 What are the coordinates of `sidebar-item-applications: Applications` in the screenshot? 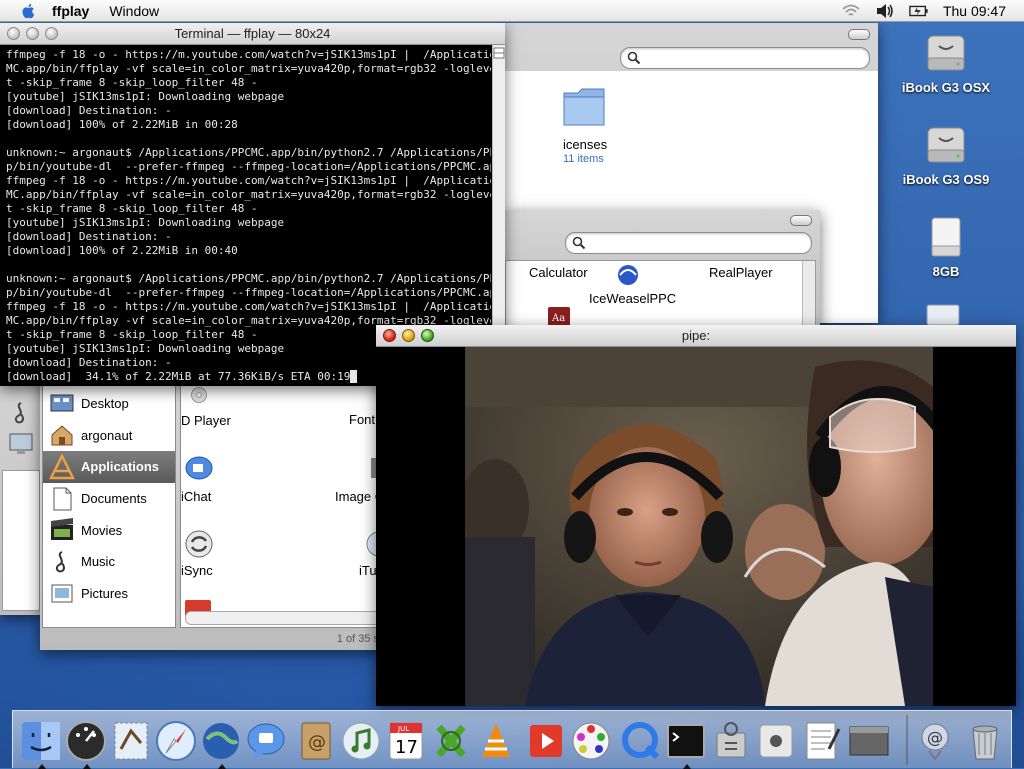 It's located at (109, 467).